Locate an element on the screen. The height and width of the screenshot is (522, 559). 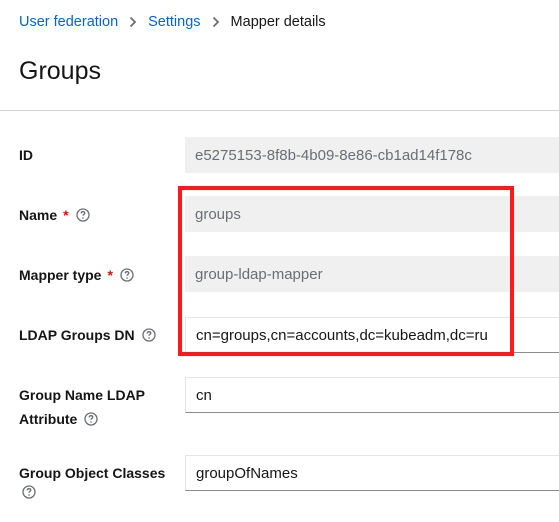
ldap-groups-dn-label: LDAP Groups DN is located at coordinates (87, 335).